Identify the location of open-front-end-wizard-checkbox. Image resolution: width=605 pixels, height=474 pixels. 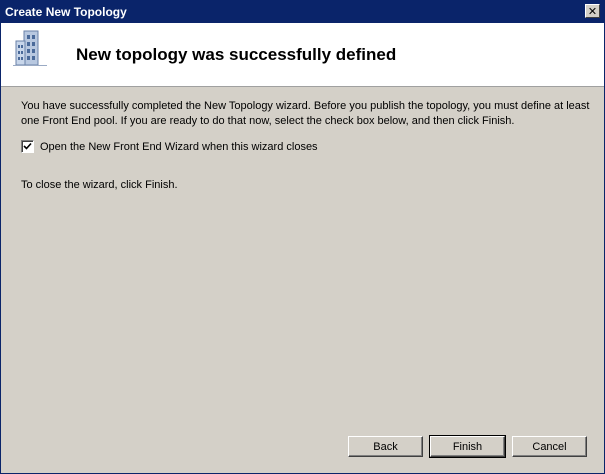
(27, 146).